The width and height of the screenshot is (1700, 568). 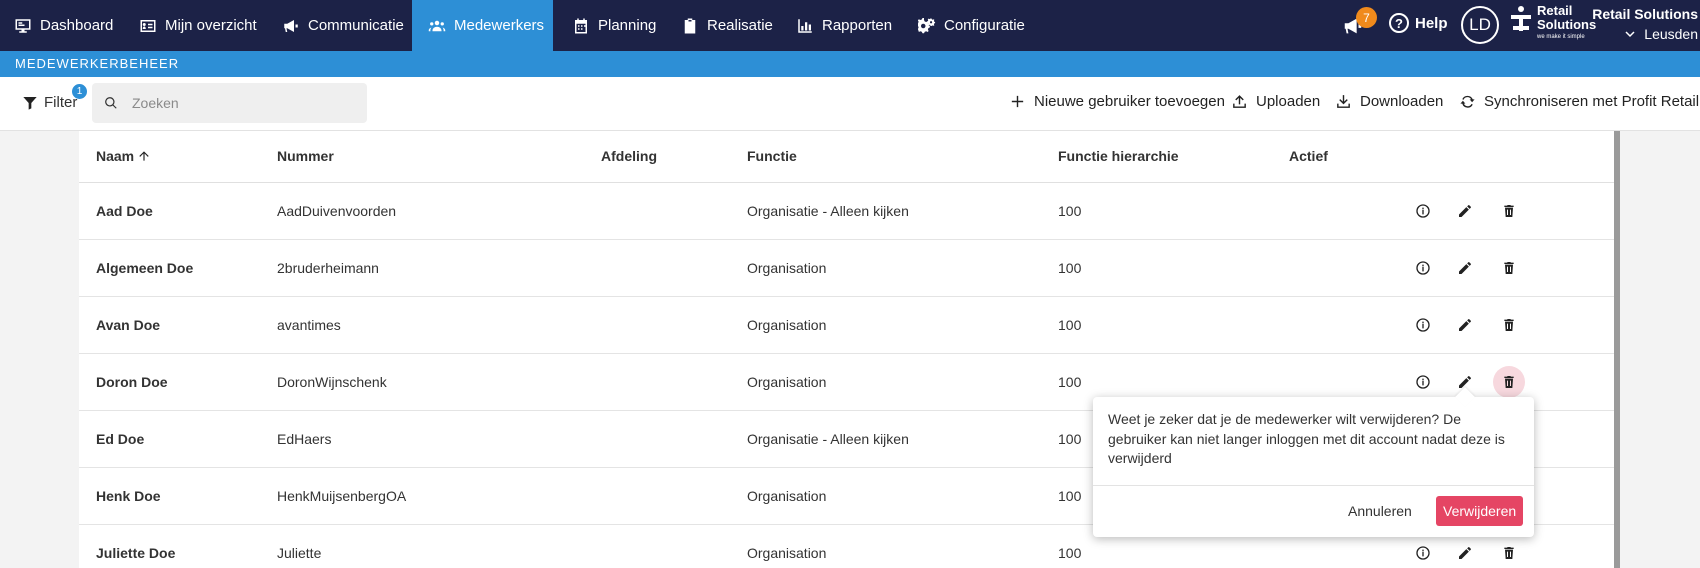 What do you see at coordinates (971, 25) in the screenshot?
I see `nav-item-configuratie: Configuratie` at bounding box center [971, 25].